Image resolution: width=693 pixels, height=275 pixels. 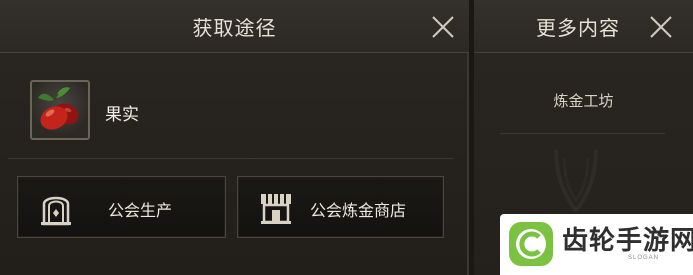 I want to click on acquire-panel-title: 获取途径, so click(x=234, y=28).